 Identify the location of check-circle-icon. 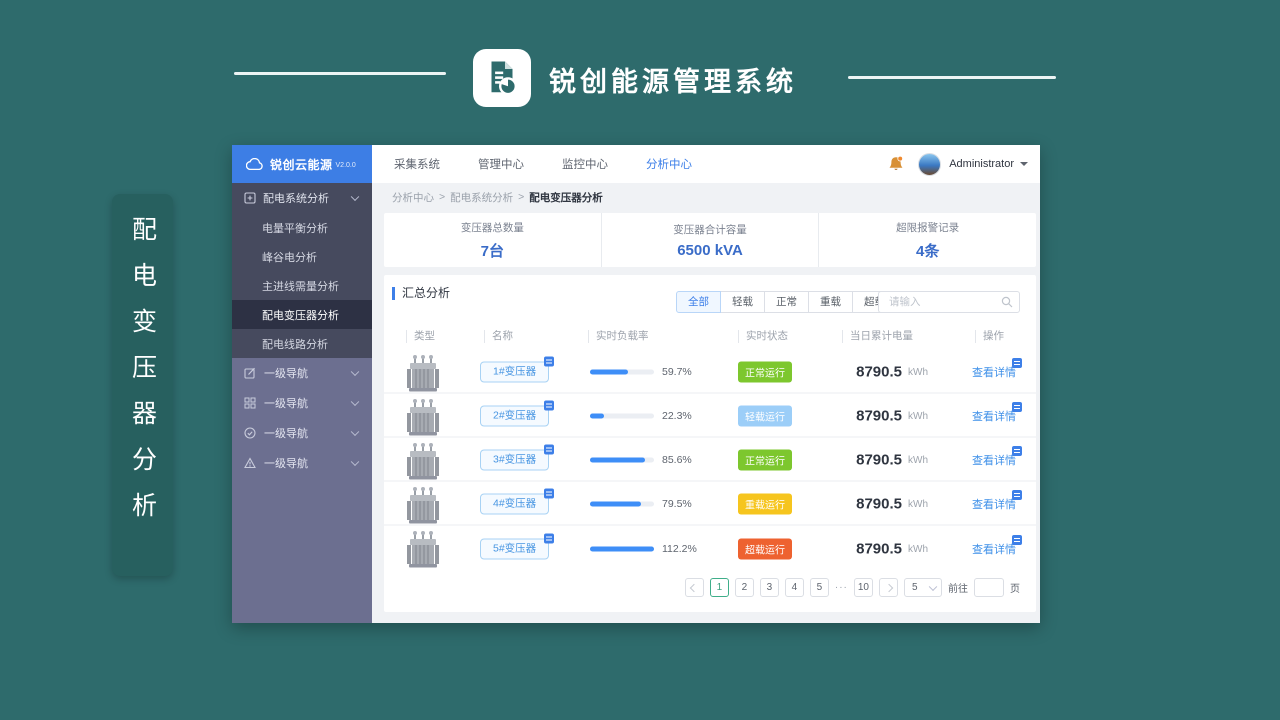
(250, 433).